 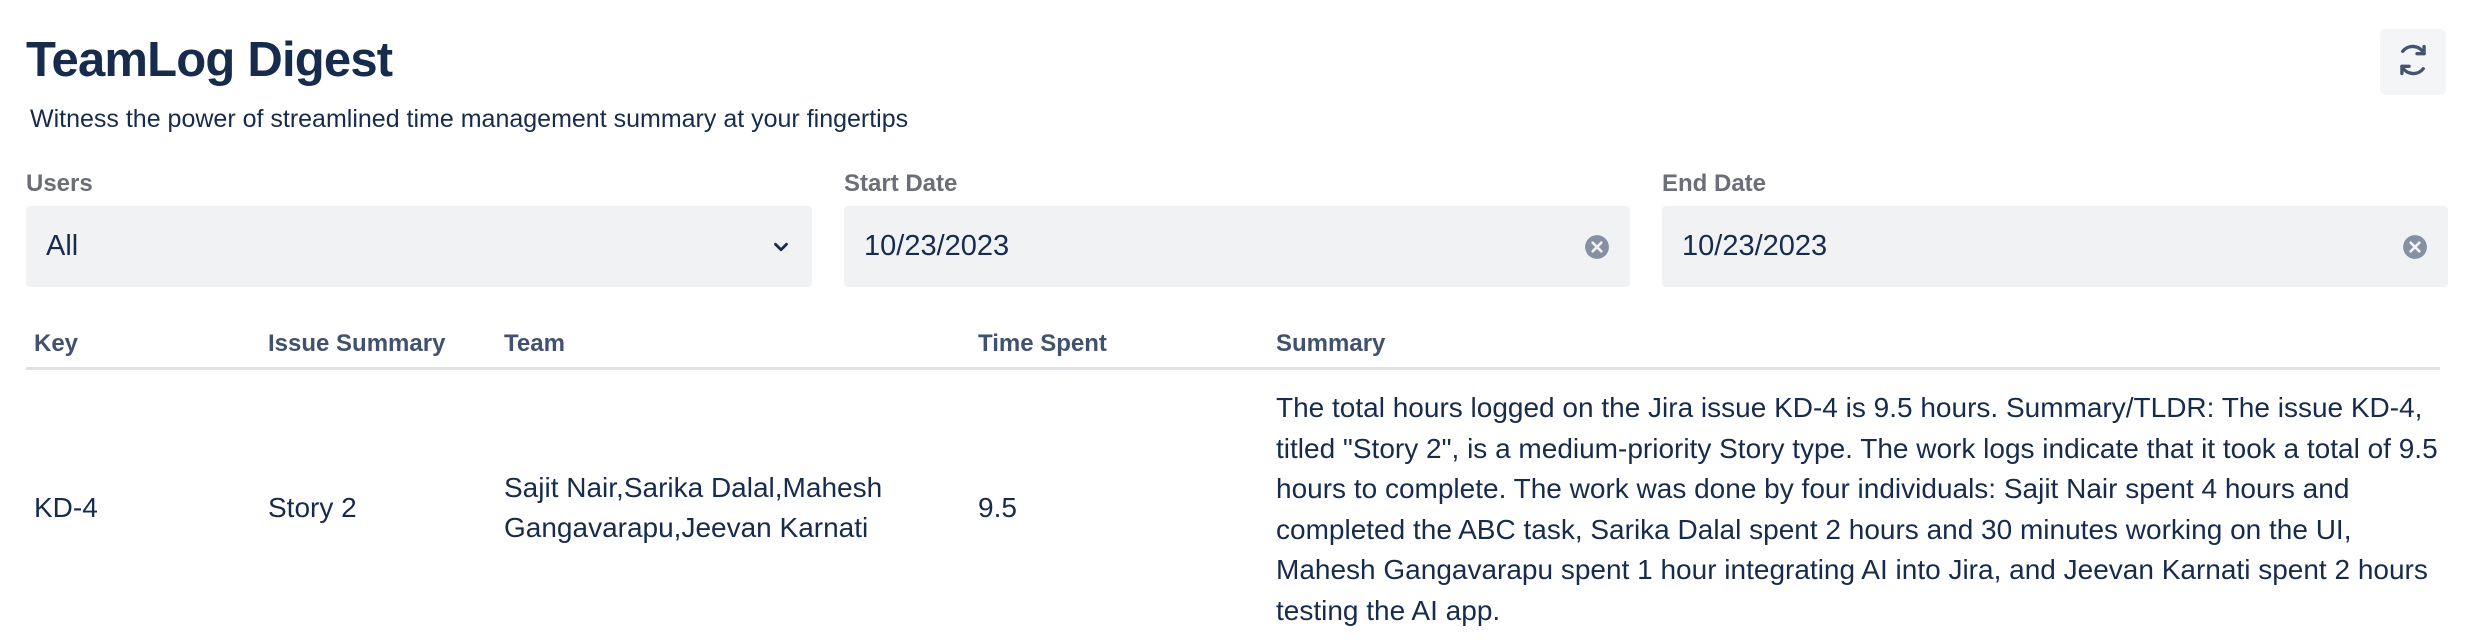 I want to click on users-select-value: All, so click(x=62, y=246).